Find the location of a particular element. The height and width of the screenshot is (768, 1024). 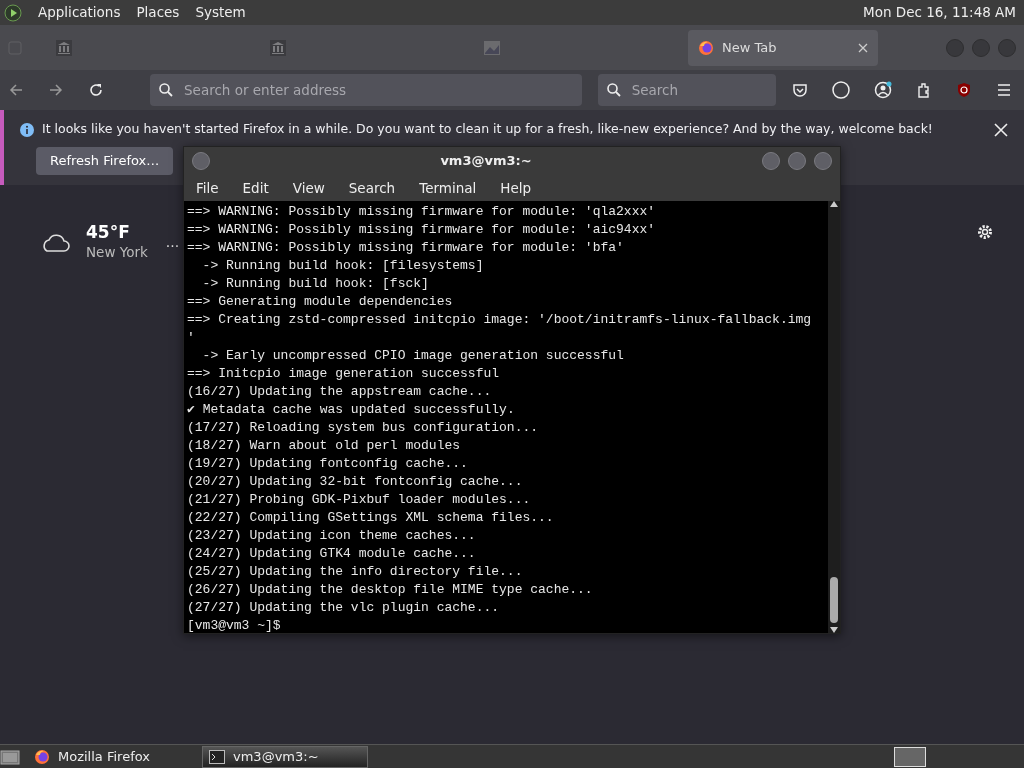

cloud-icon is located at coordinates (55, 242).